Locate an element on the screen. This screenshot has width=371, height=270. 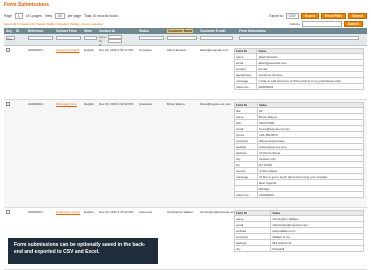
export-button: Export is located at coordinates (309, 16).